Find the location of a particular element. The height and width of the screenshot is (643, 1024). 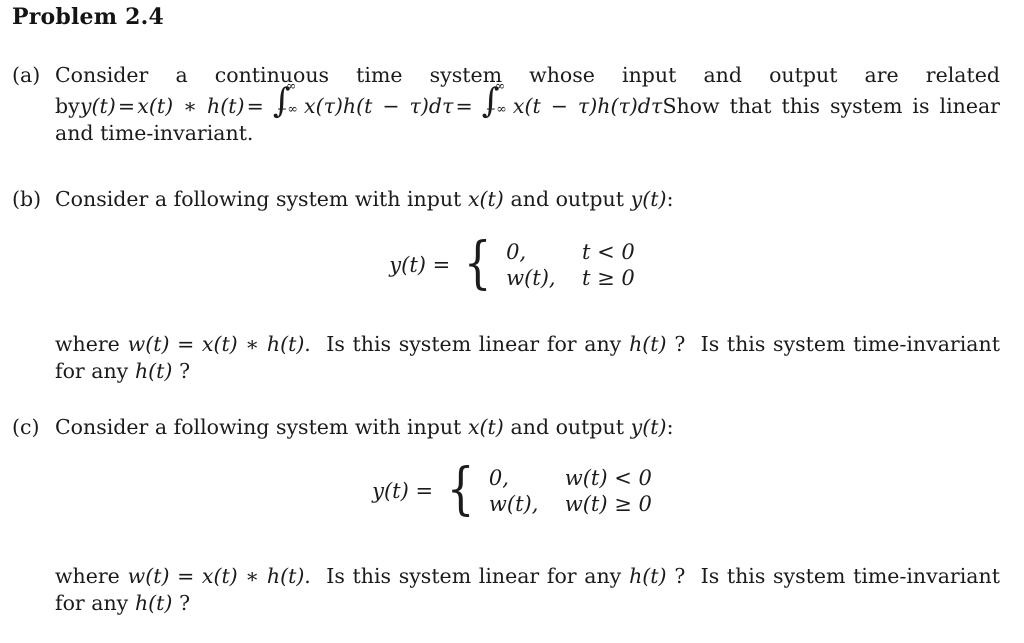

equation-c-row0-value: 0, is located at coordinates (498, 478).